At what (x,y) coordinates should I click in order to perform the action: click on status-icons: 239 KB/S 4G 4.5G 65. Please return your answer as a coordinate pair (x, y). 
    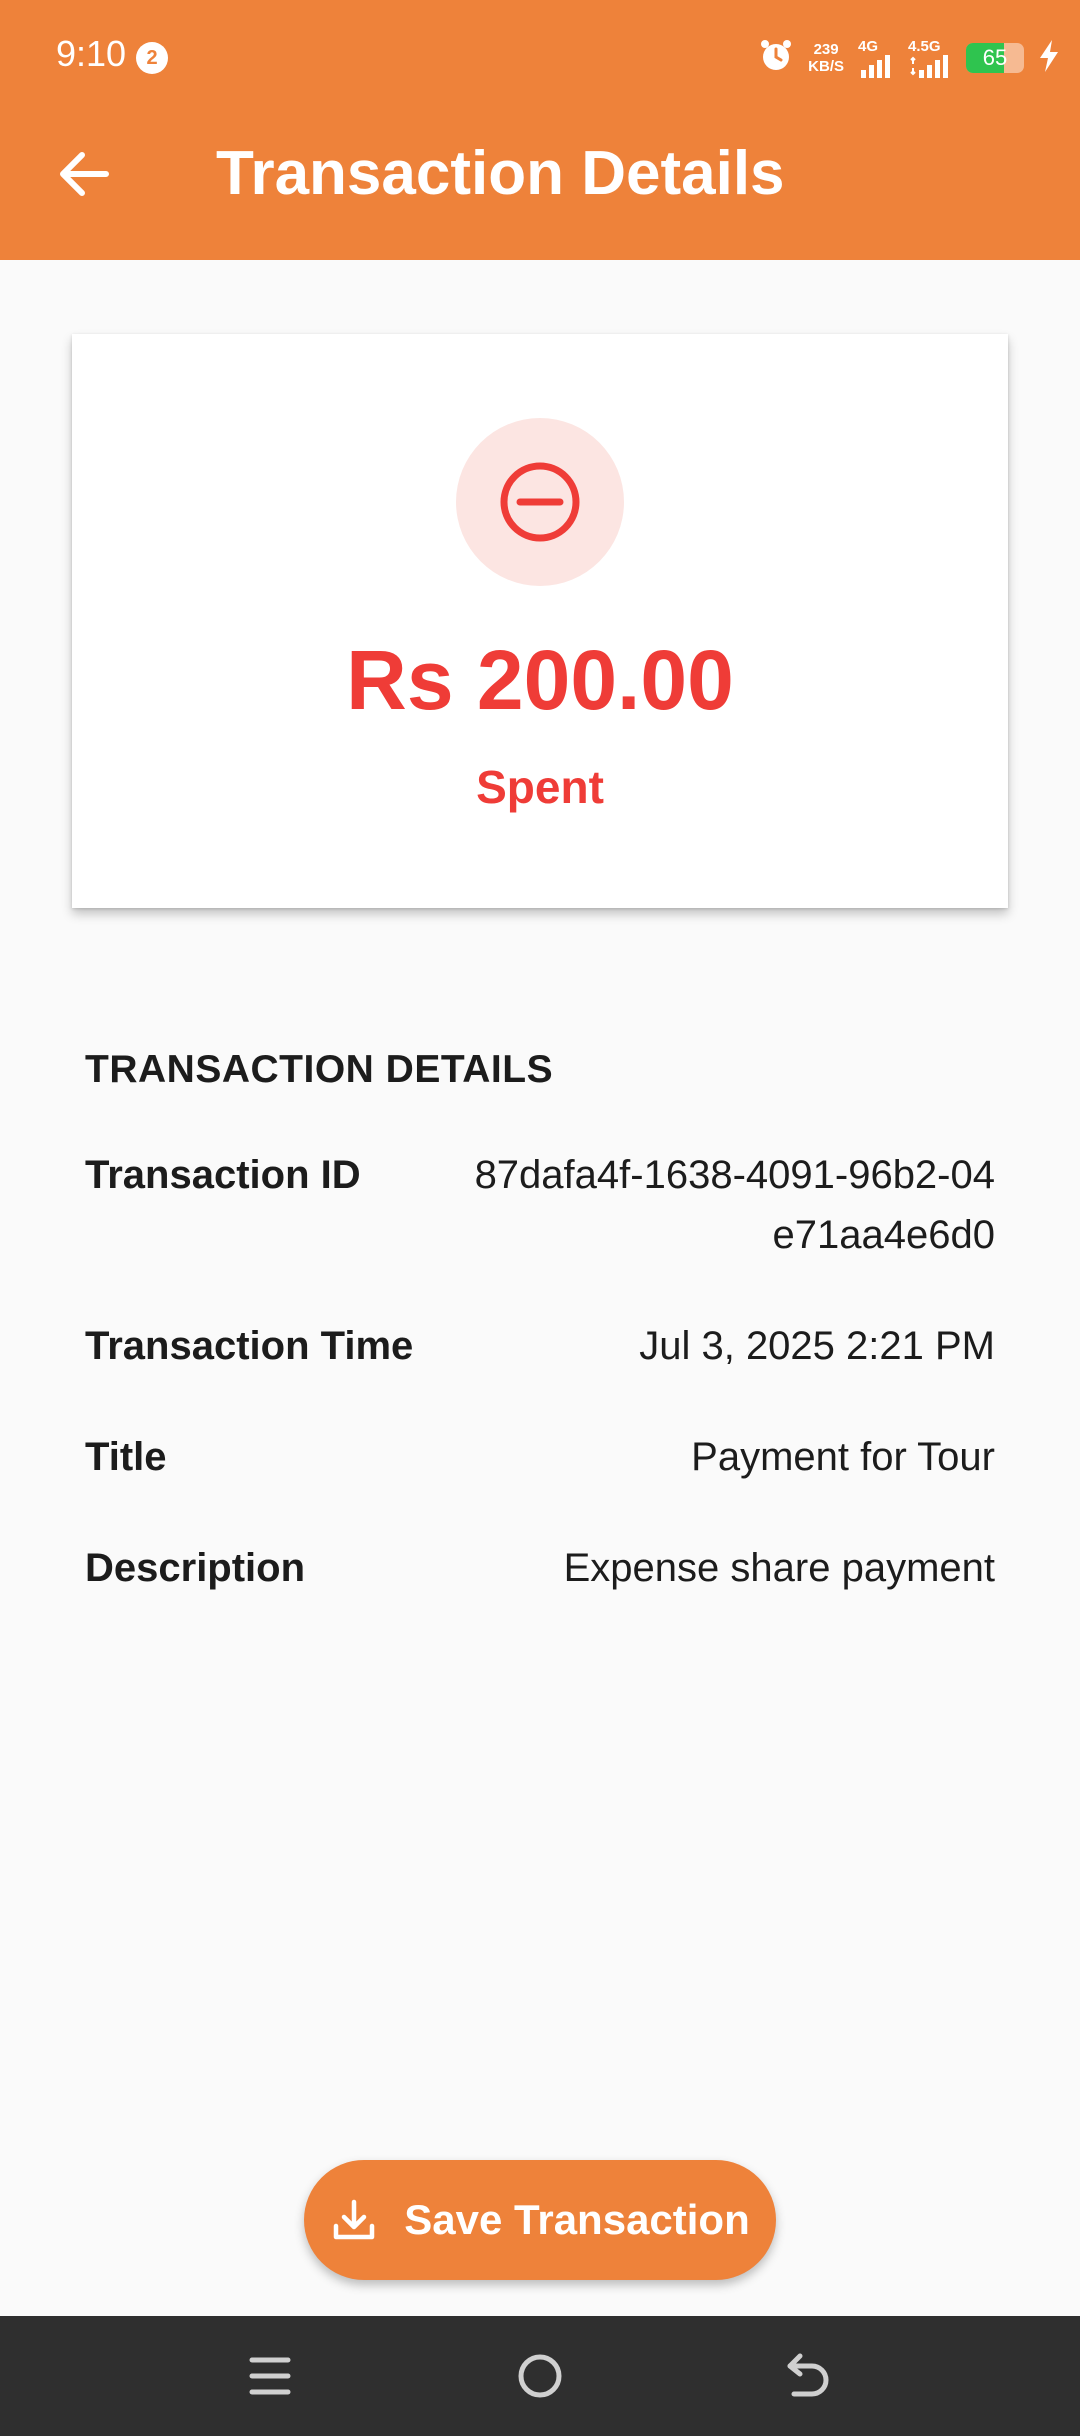
    Looking at the image, I should click on (902, 58).